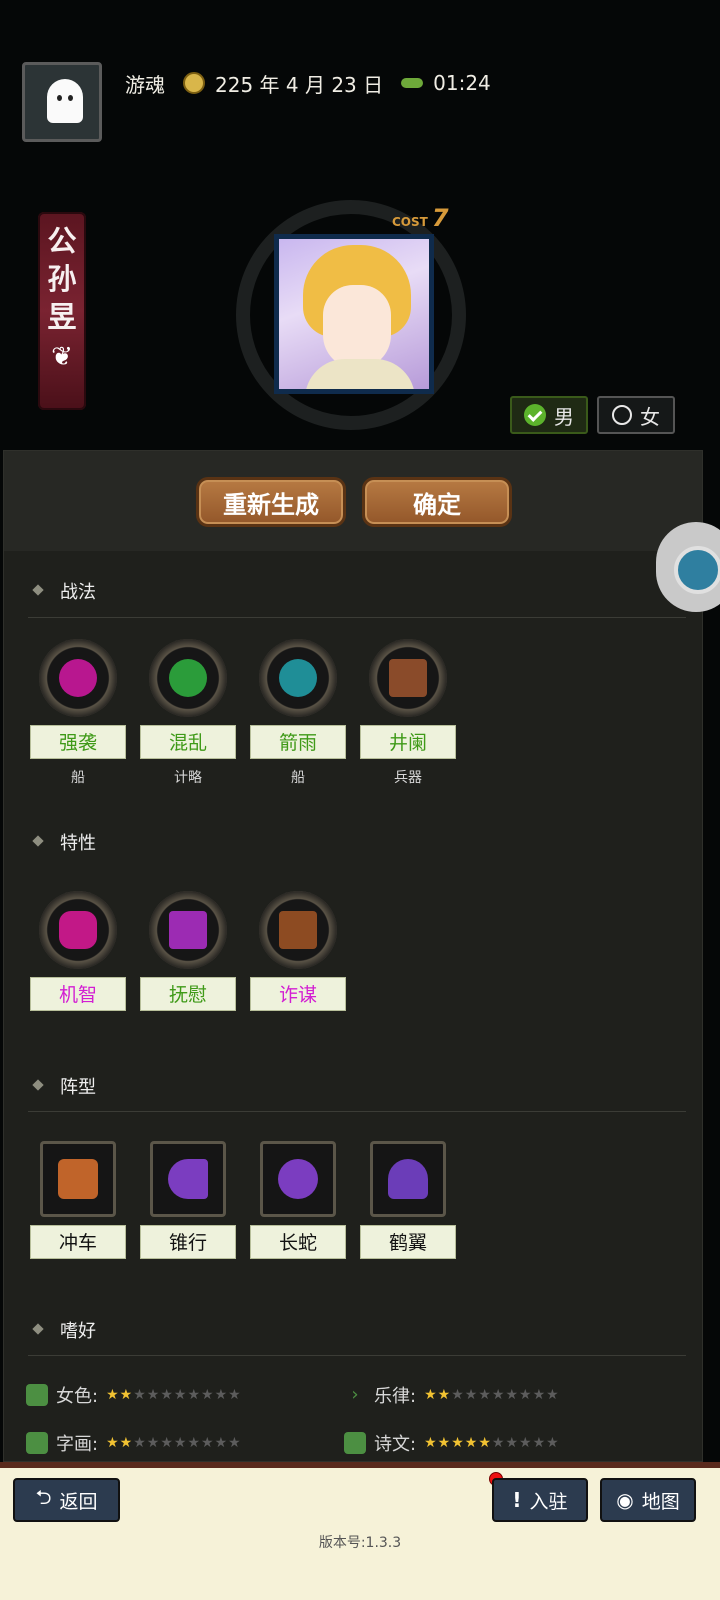  What do you see at coordinates (540, 1500) in the screenshot?
I see `station-button: ! 入驻` at bounding box center [540, 1500].